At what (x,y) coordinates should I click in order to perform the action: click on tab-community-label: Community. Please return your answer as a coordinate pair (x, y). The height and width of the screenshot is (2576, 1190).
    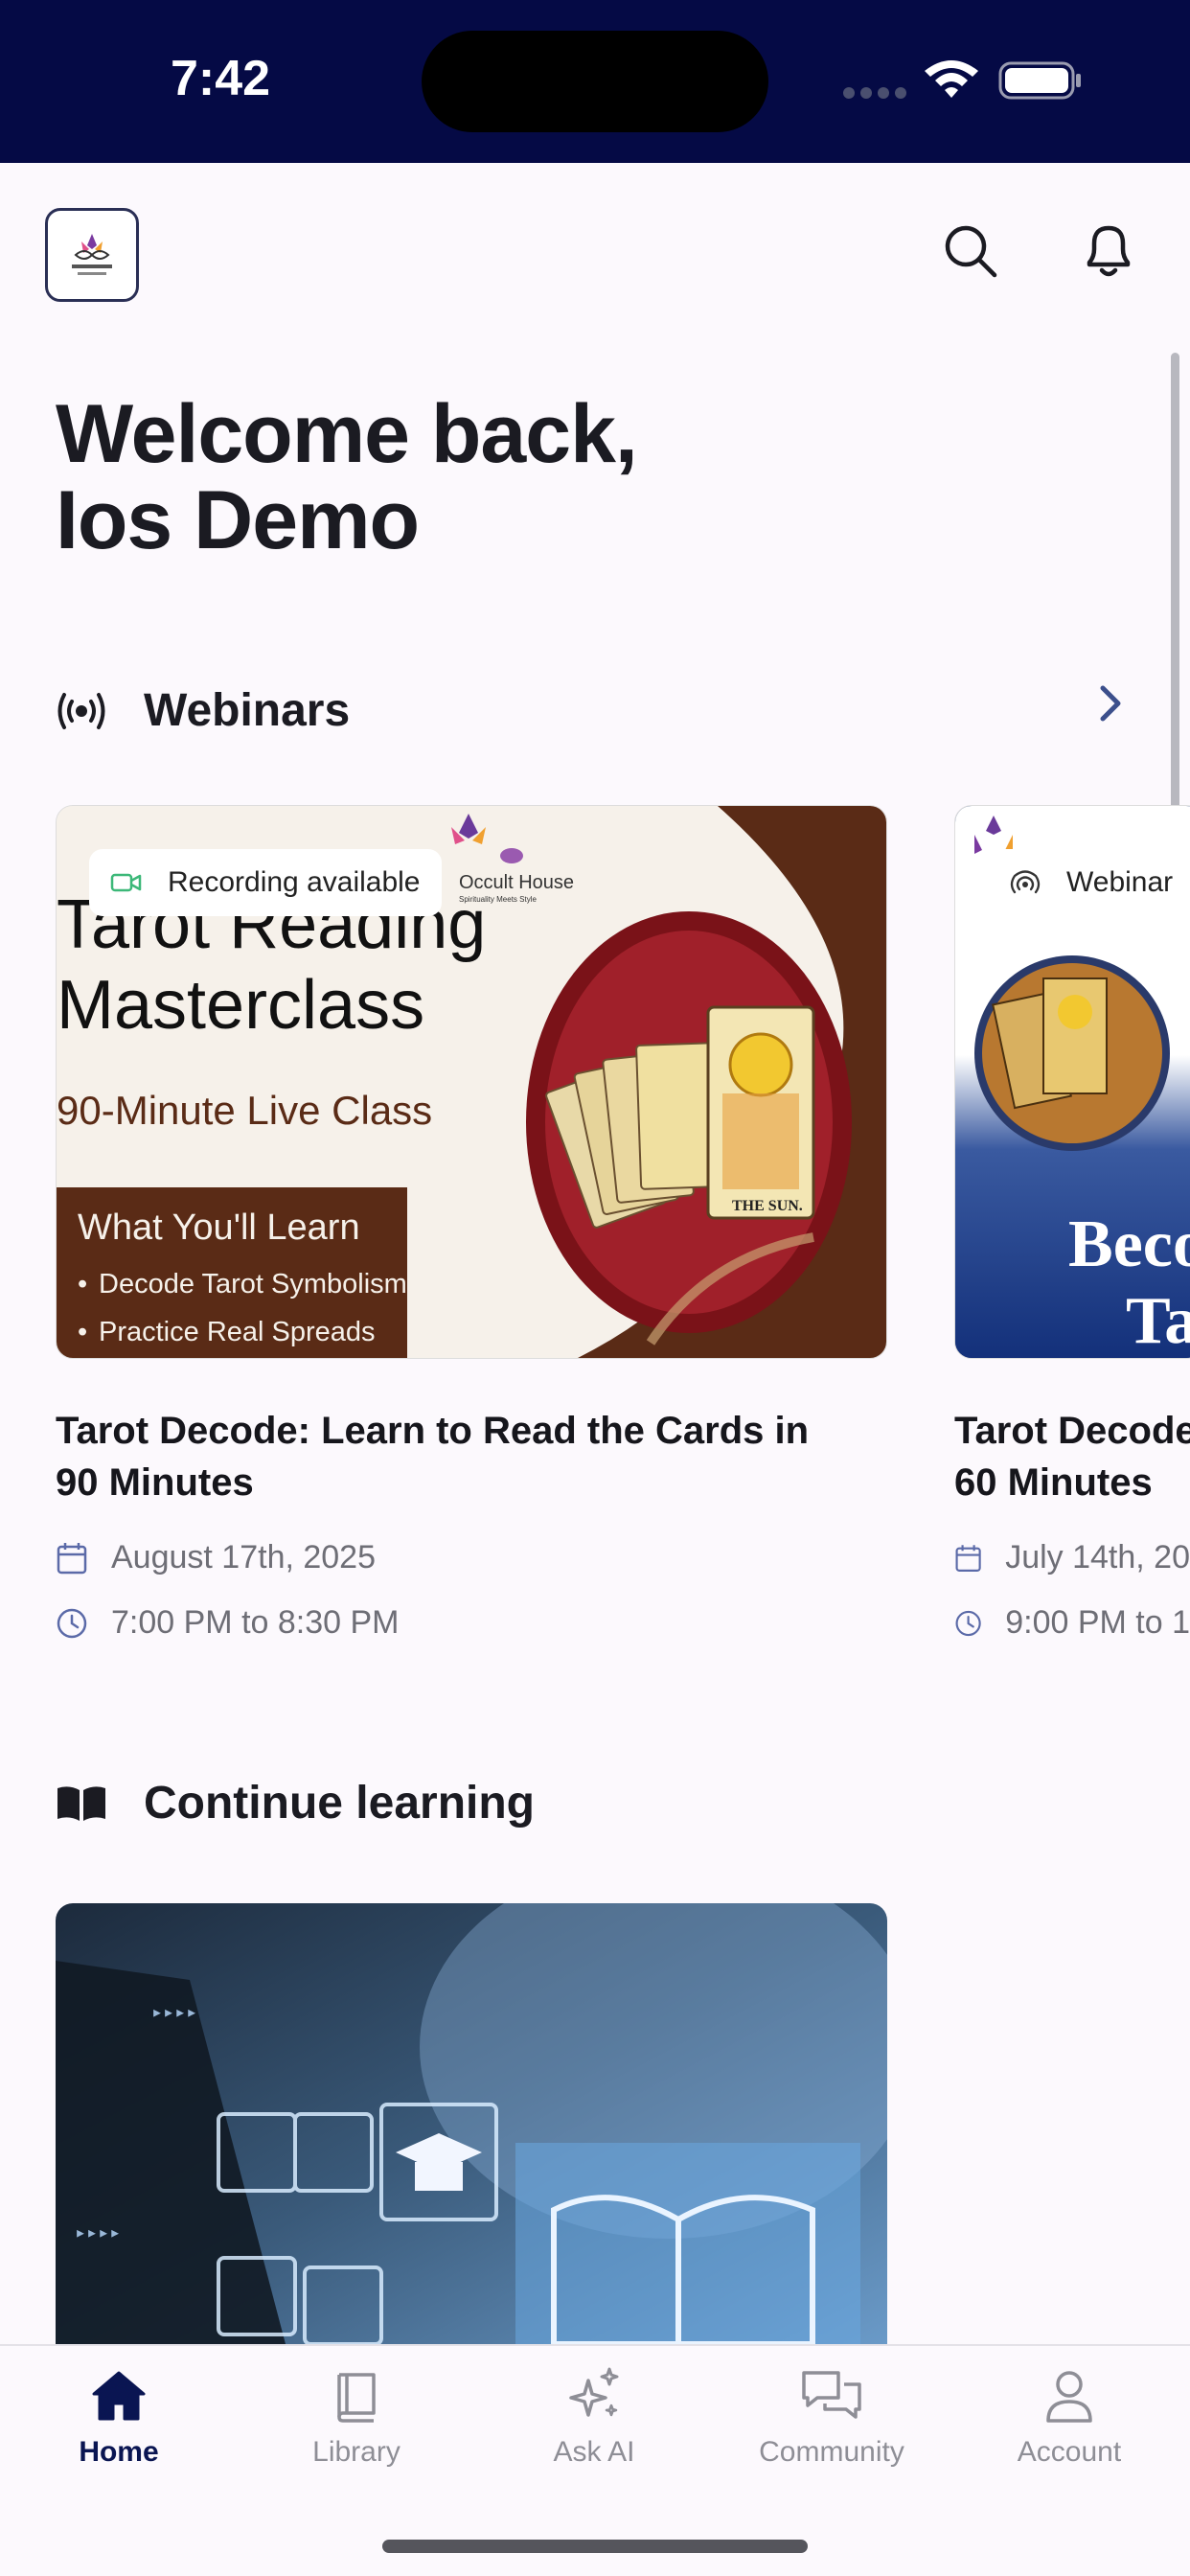
    Looking at the image, I should click on (832, 2452).